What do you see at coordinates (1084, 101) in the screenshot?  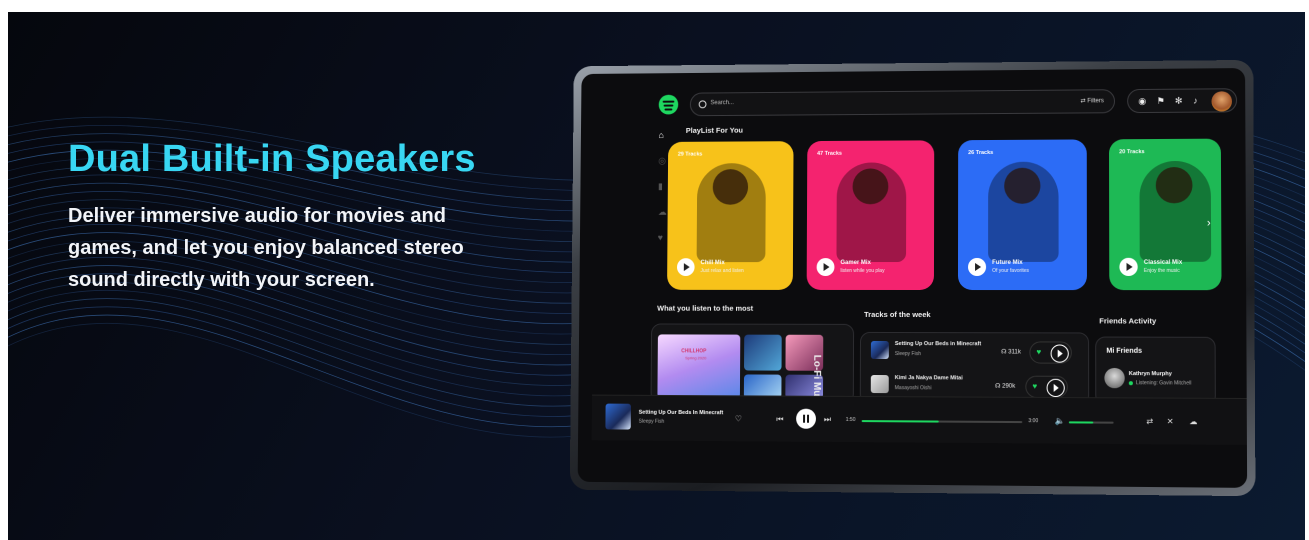 I see `filter-icon: ⇄` at bounding box center [1084, 101].